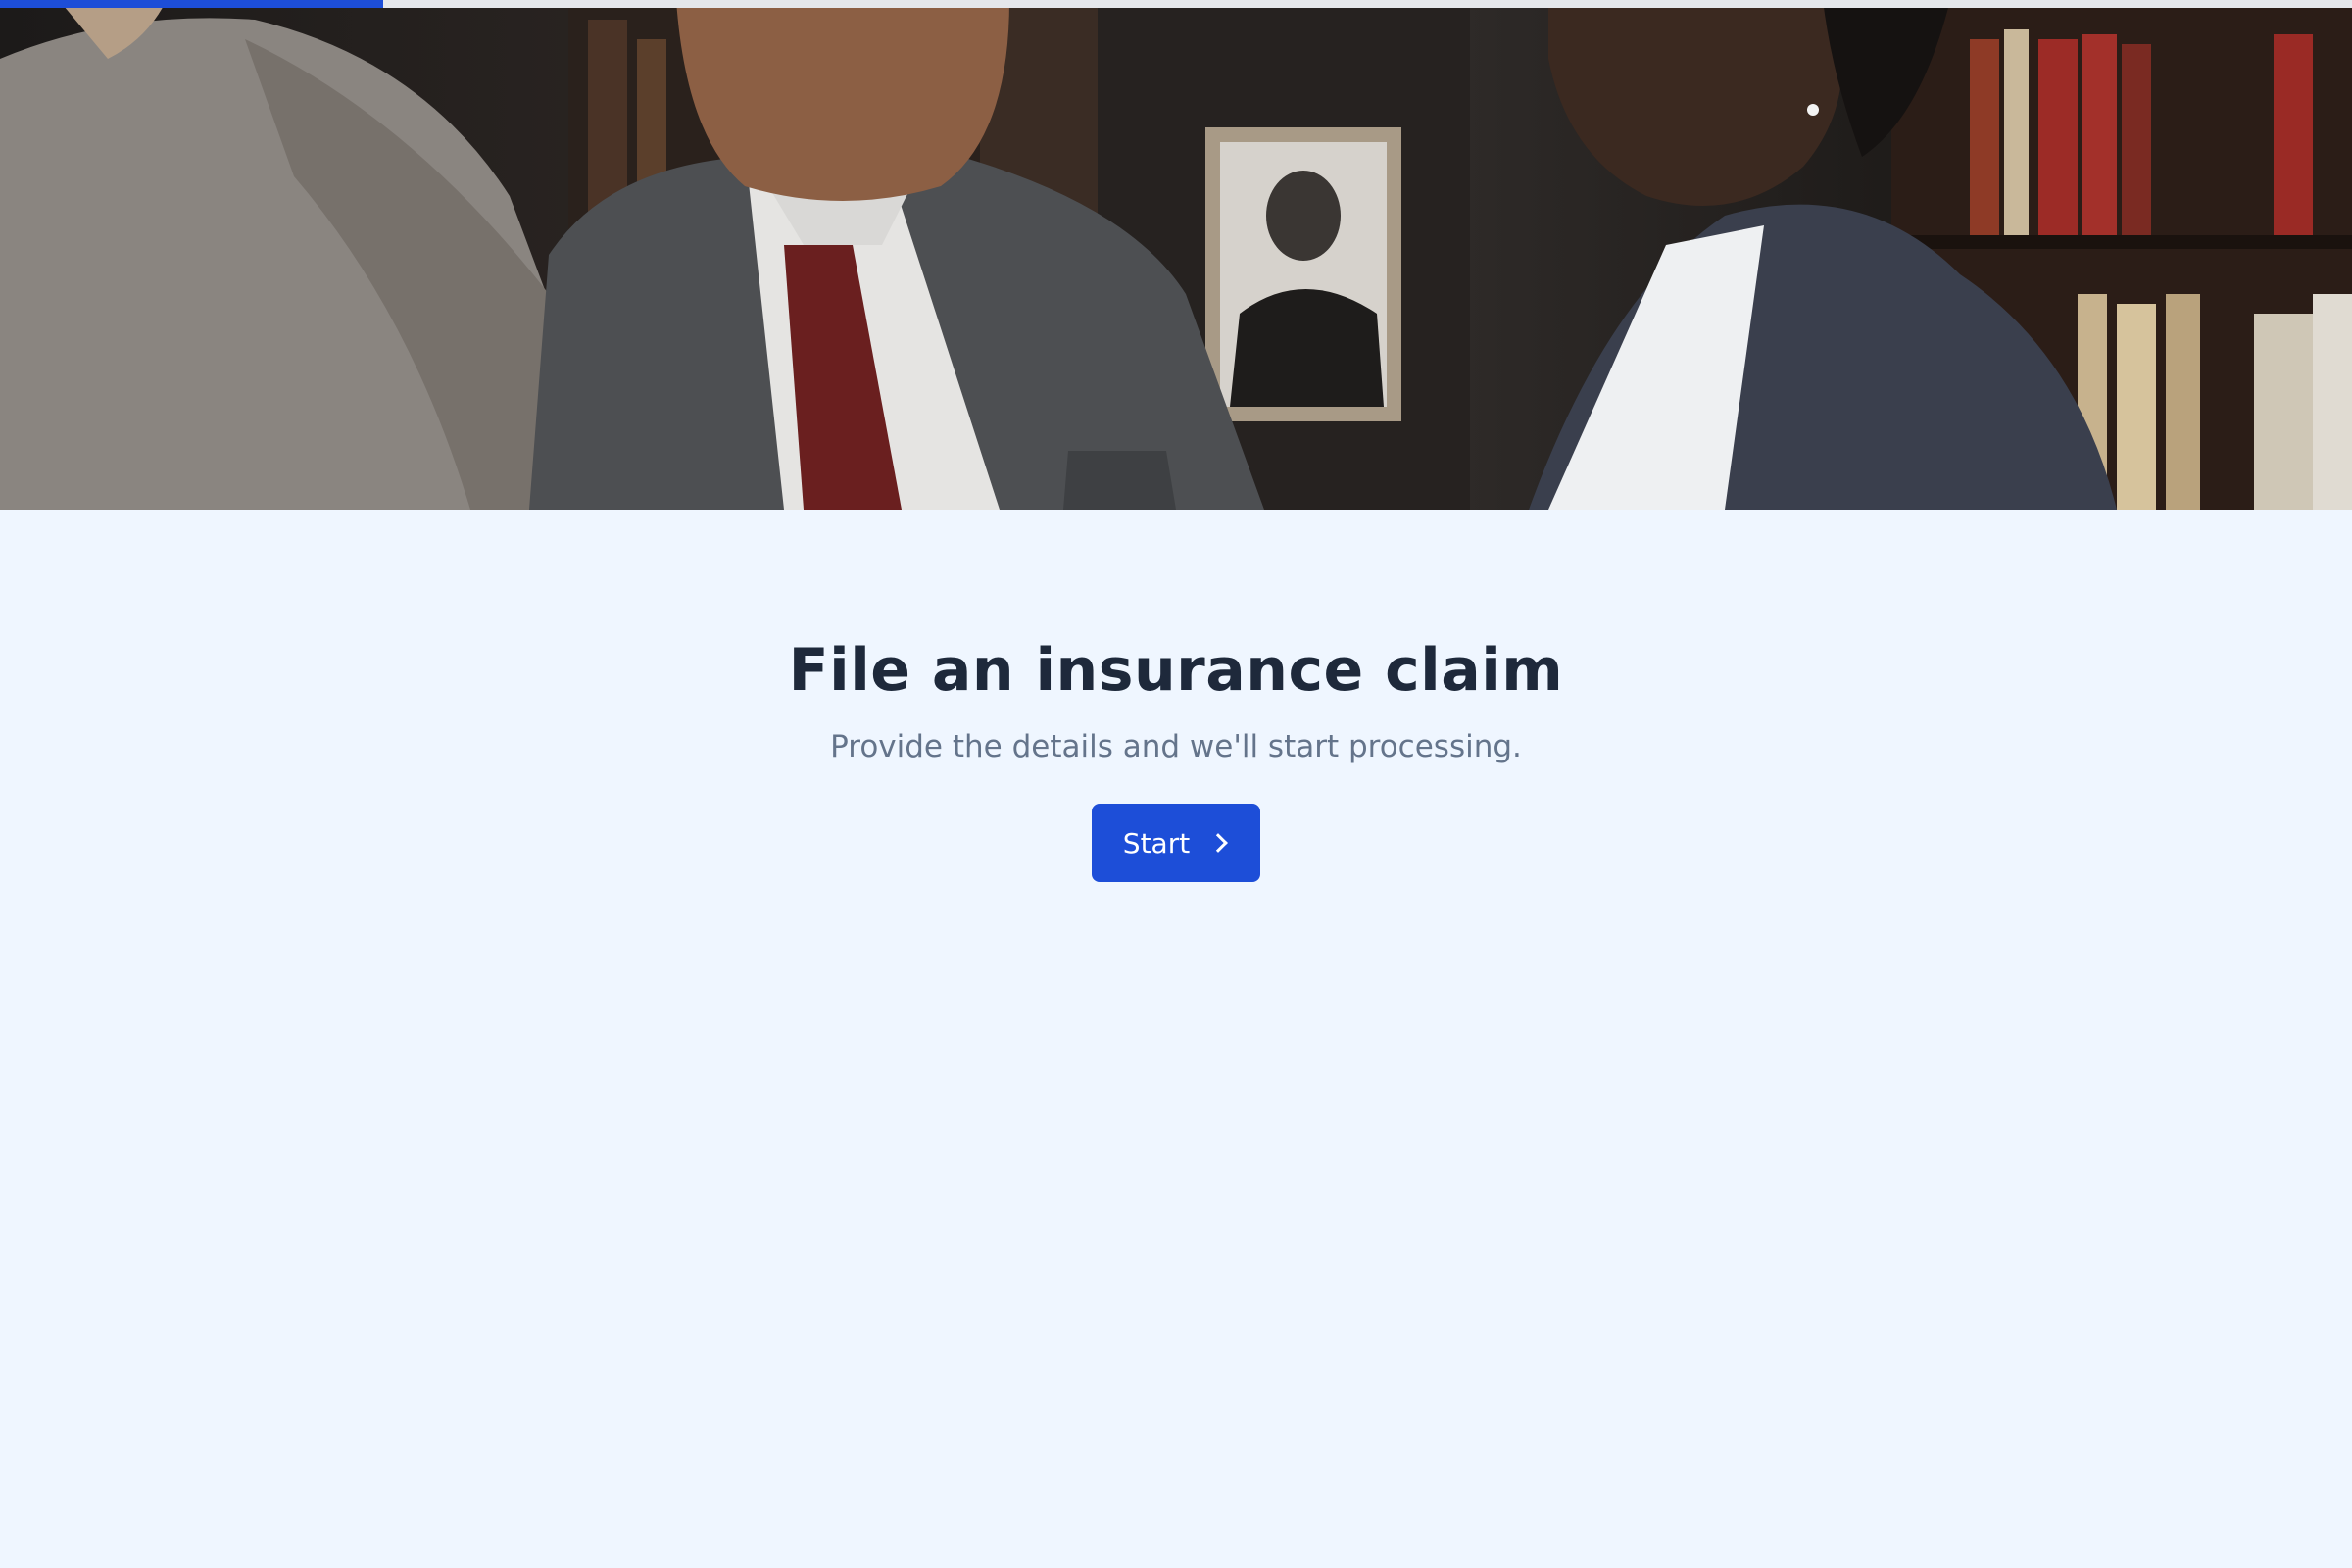  Describe the element at coordinates (1156, 842) in the screenshot. I see `start-button-label: Start` at that location.